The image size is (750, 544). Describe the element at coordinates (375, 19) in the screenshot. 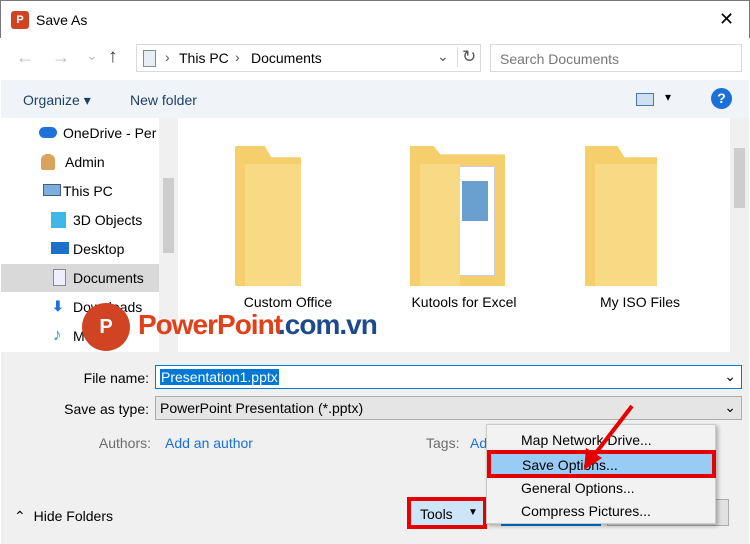

I see `title-bar: P Save As ✕` at that location.